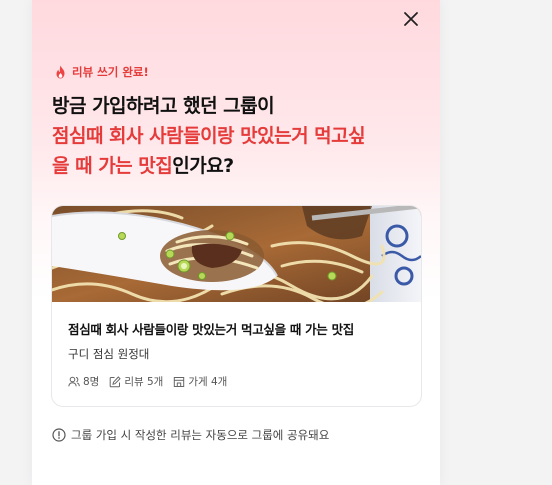 Image resolution: width=552 pixels, height=485 pixels. I want to click on info-icon, so click(59, 435).